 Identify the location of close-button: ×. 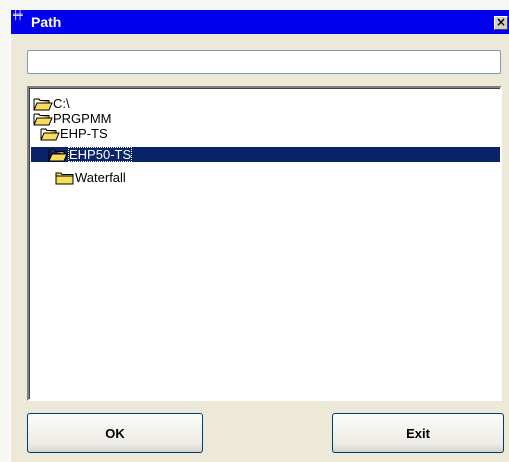
(501, 23).